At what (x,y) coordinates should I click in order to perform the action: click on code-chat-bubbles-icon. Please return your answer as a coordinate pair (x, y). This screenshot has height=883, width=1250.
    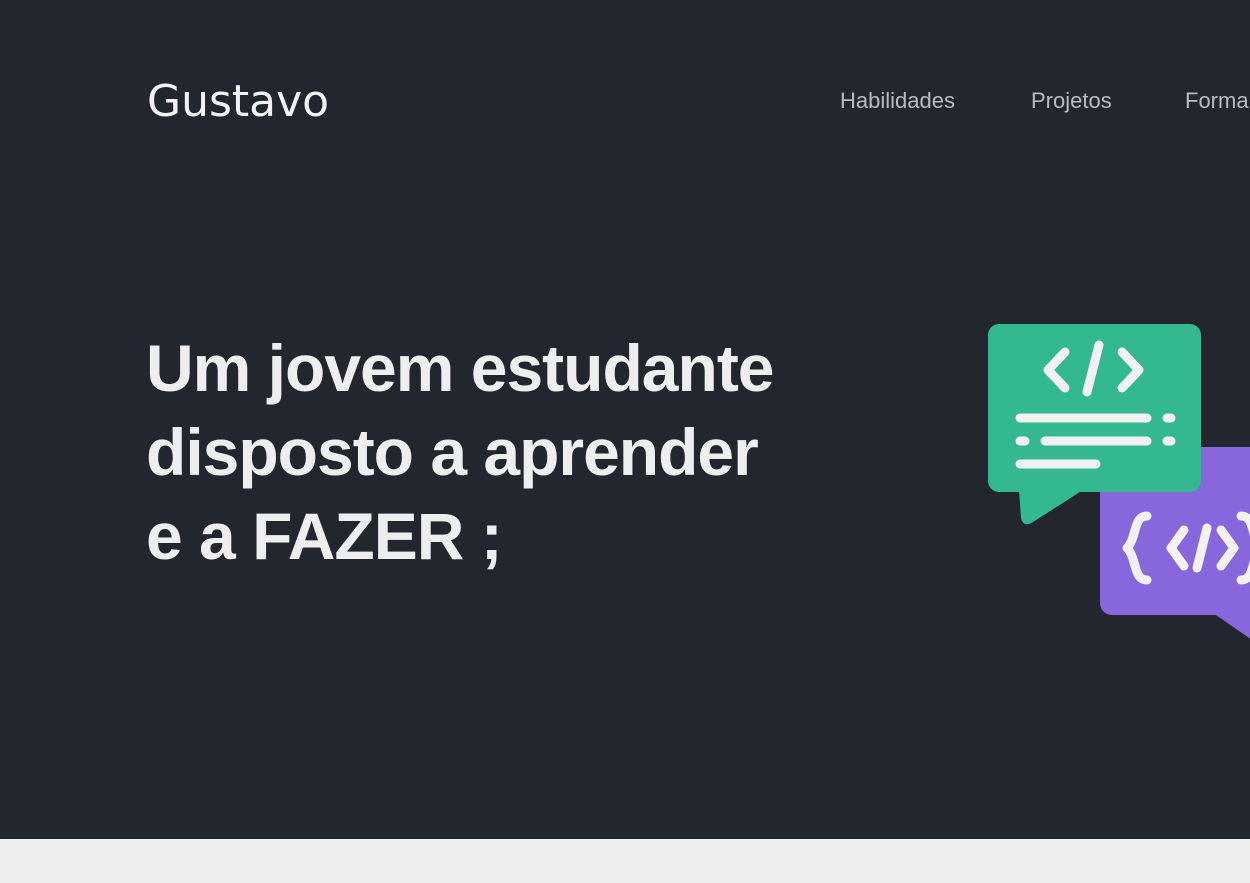
    Looking at the image, I should click on (1117, 485).